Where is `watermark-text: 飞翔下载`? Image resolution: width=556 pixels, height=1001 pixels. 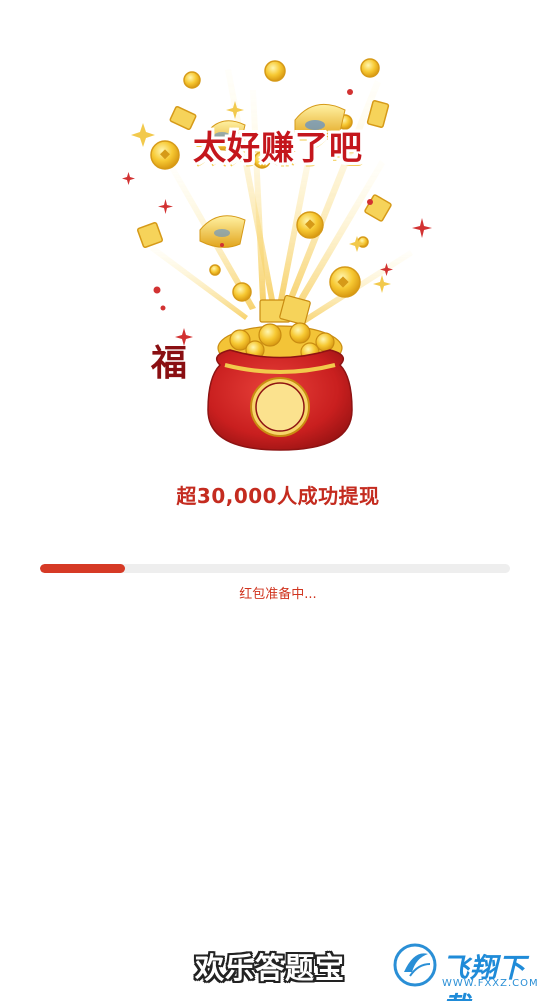
watermark-text: 飞翔下载 is located at coordinates (484, 977).